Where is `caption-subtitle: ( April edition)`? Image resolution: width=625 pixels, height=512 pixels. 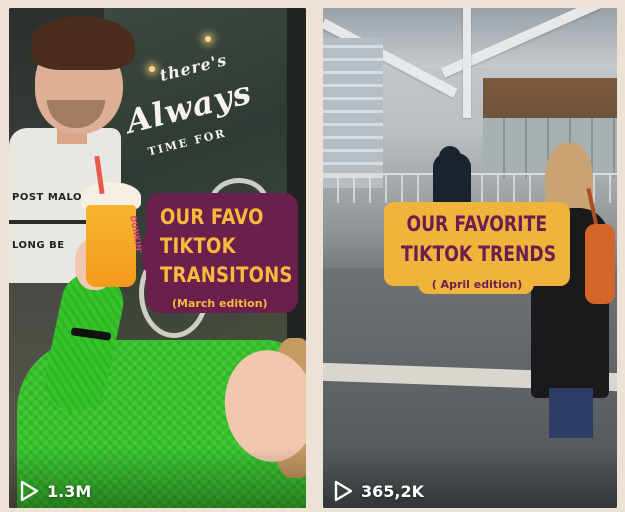
caption-subtitle: ( April edition) is located at coordinates (477, 284).